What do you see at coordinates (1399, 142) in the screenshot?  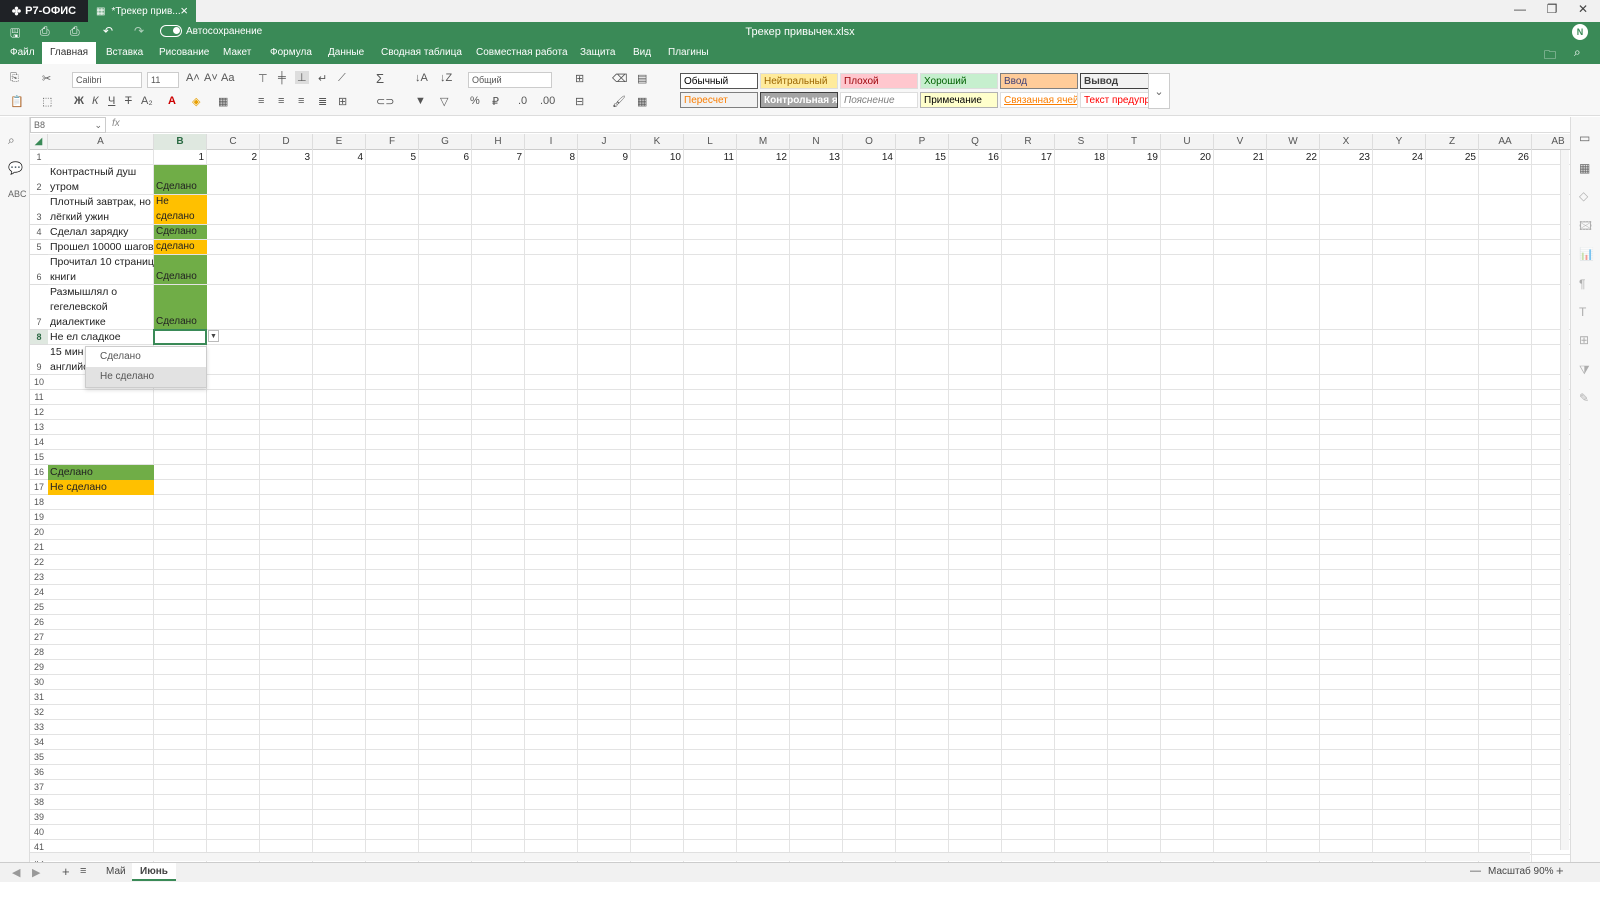 I see `column-header-Y: Y` at bounding box center [1399, 142].